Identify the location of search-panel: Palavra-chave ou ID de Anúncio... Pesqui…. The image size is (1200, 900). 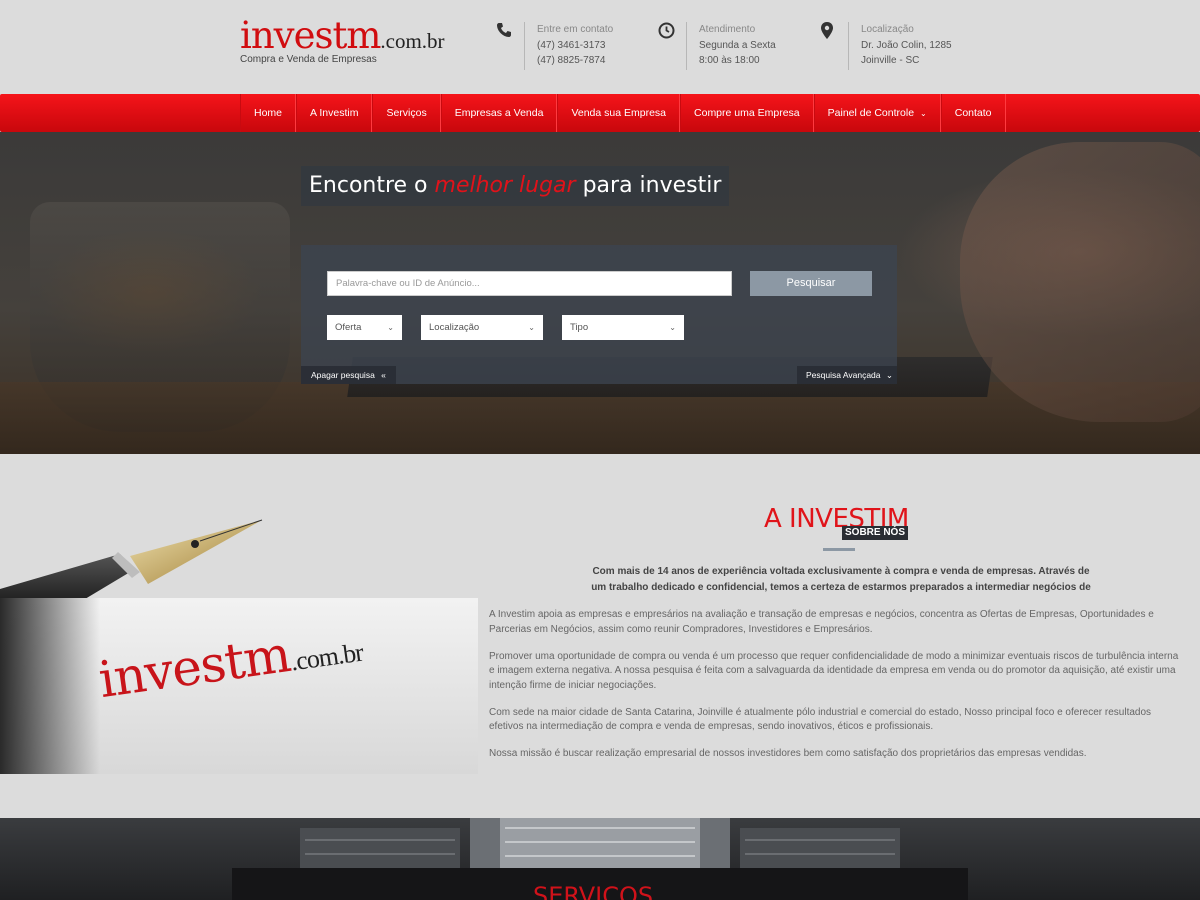
(599, 314).